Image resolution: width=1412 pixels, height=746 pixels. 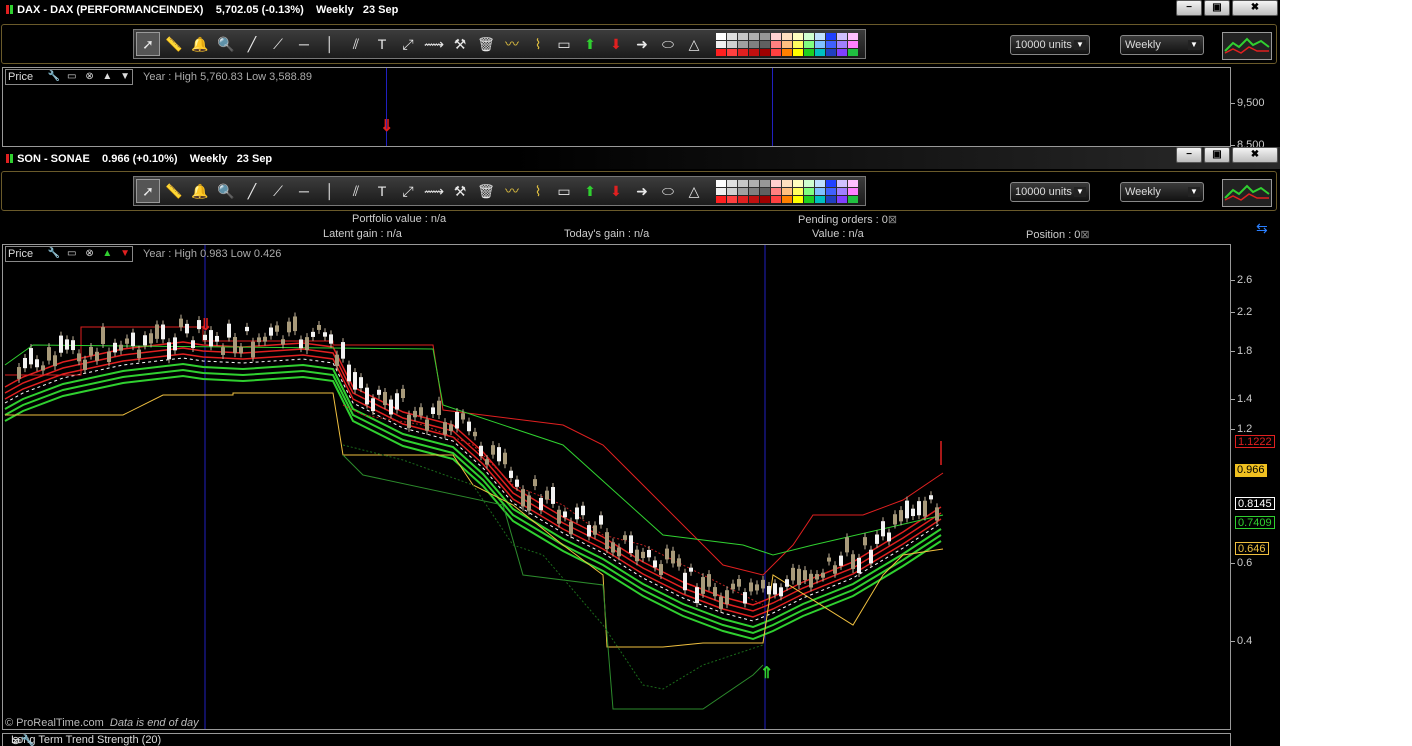 I want to click on units-select: 10000 units ▼, so click(x=1050, y=45).